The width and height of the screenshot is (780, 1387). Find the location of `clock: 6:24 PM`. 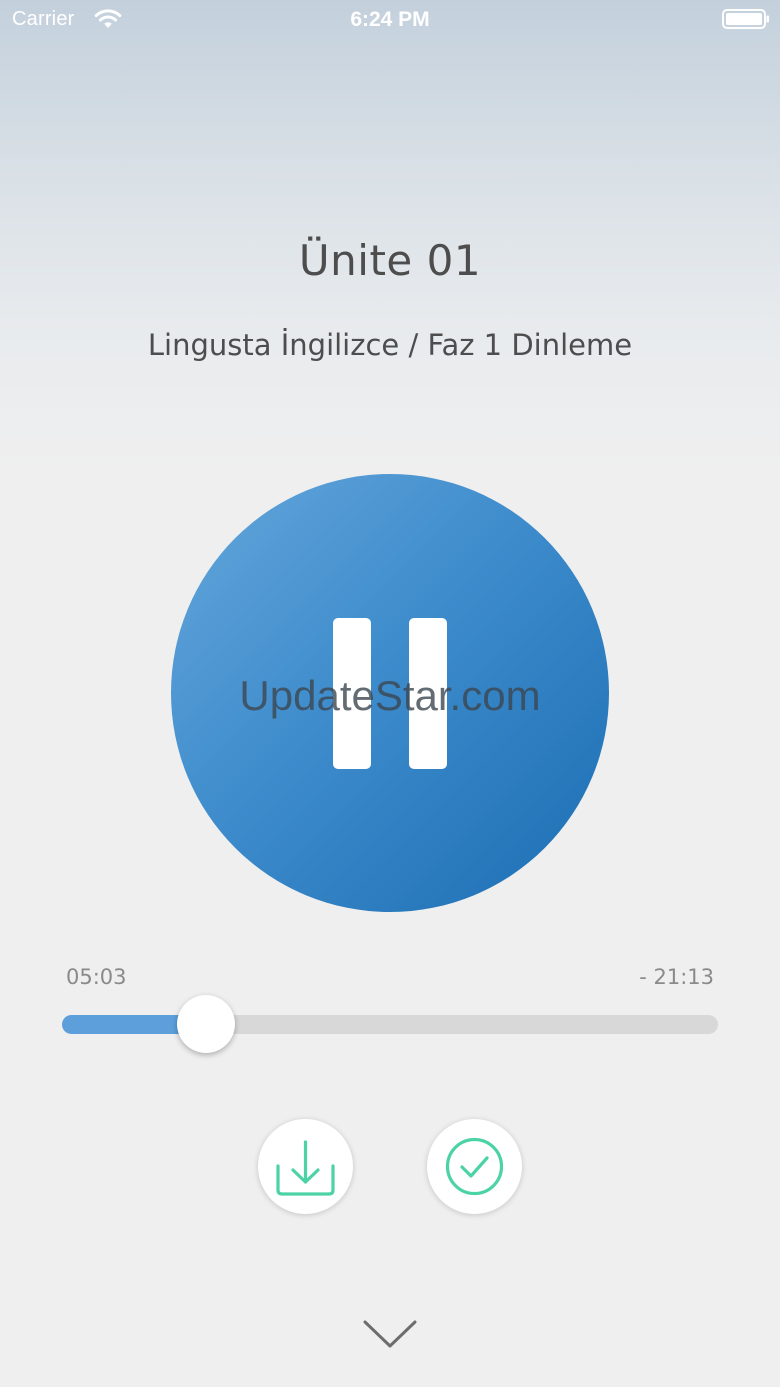

clock: 6:24 PM is located at coordinates (390, 19).